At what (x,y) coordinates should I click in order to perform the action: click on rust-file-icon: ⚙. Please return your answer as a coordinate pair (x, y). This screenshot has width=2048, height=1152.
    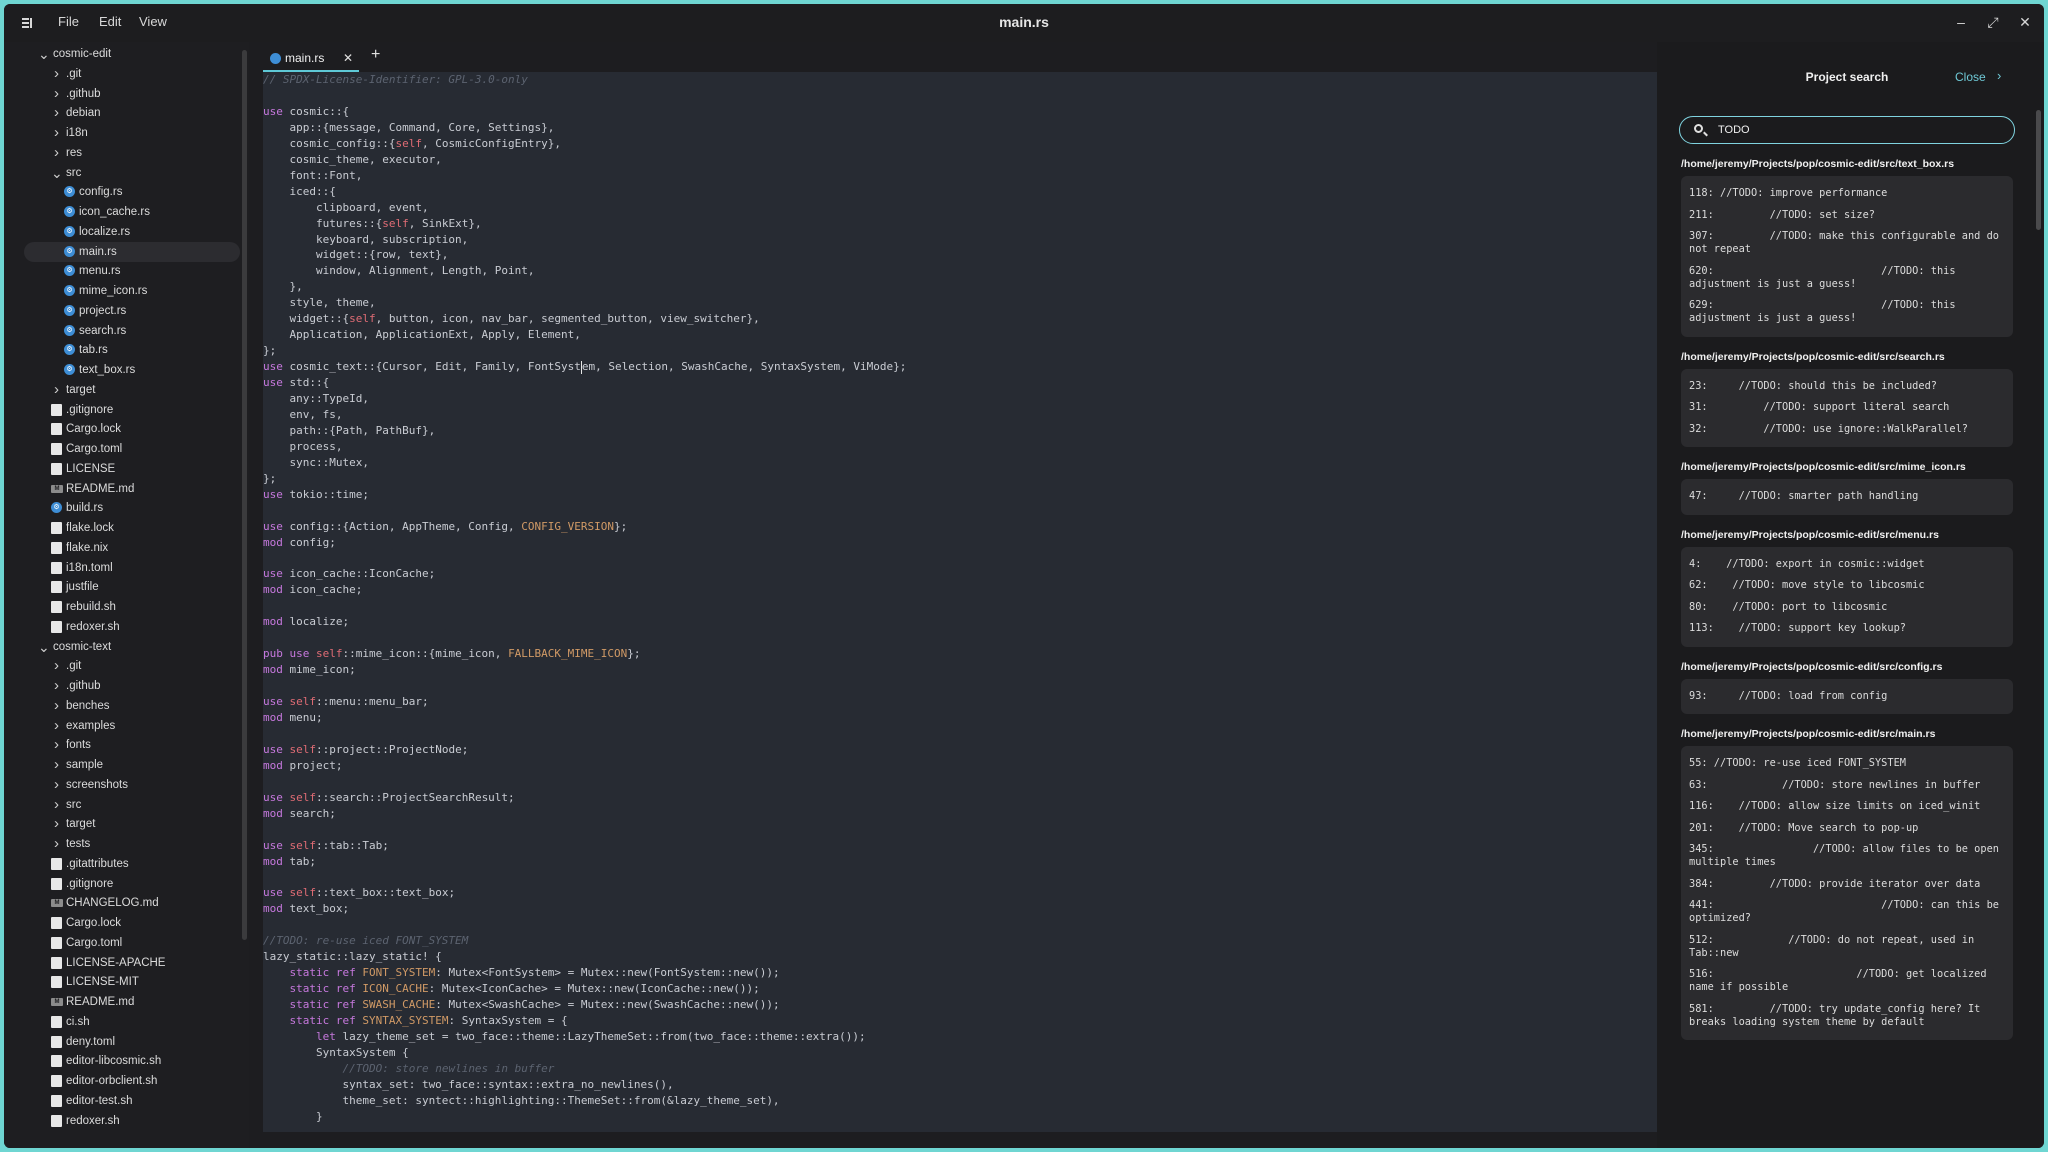
    Looking at the image, I should click on (69, 192).